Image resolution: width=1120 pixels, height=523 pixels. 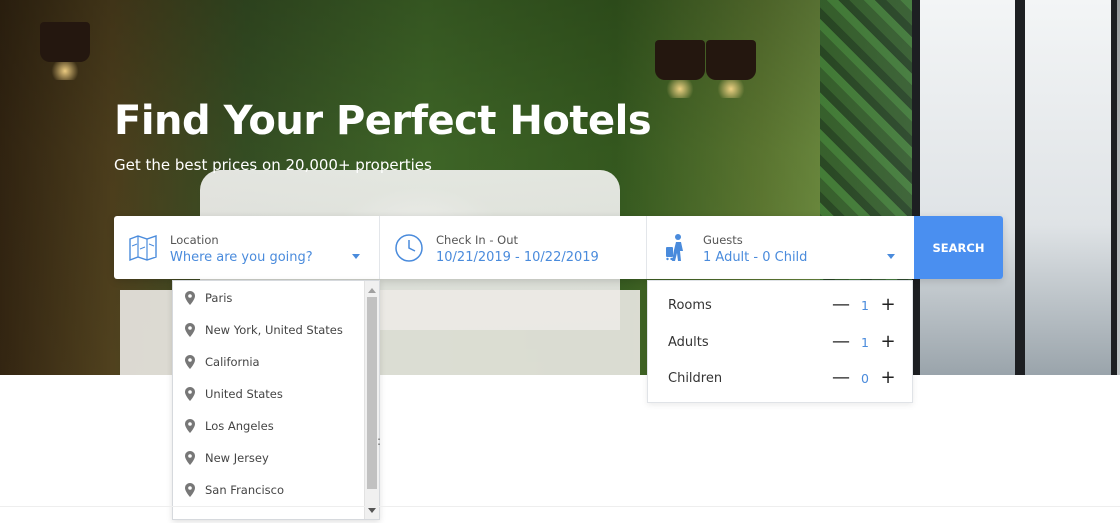 I want to click on guests-panel: Rooms — 1 + Adults — 1 + Children — 0 +, so click(x=780, y=341).